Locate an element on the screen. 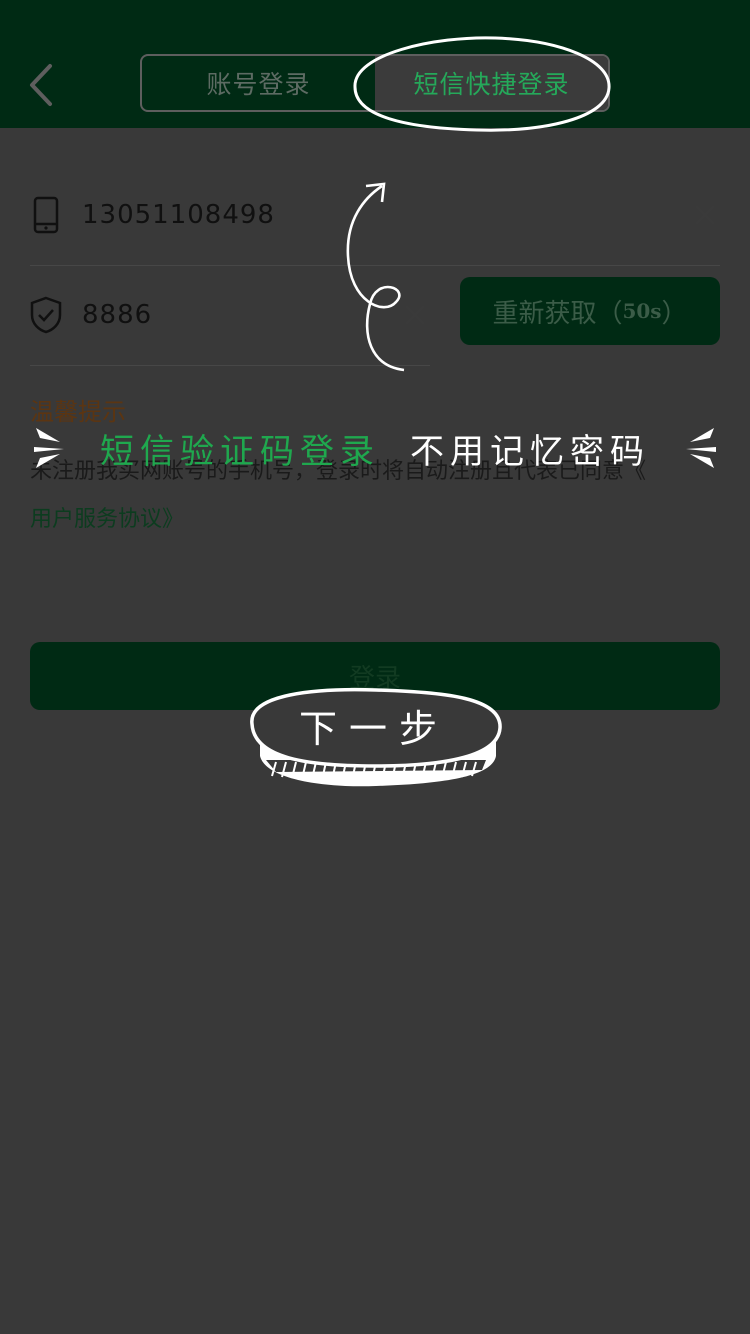  nav-header: 账号登录 短信快捷登录 is located at coordinates (375, 66).